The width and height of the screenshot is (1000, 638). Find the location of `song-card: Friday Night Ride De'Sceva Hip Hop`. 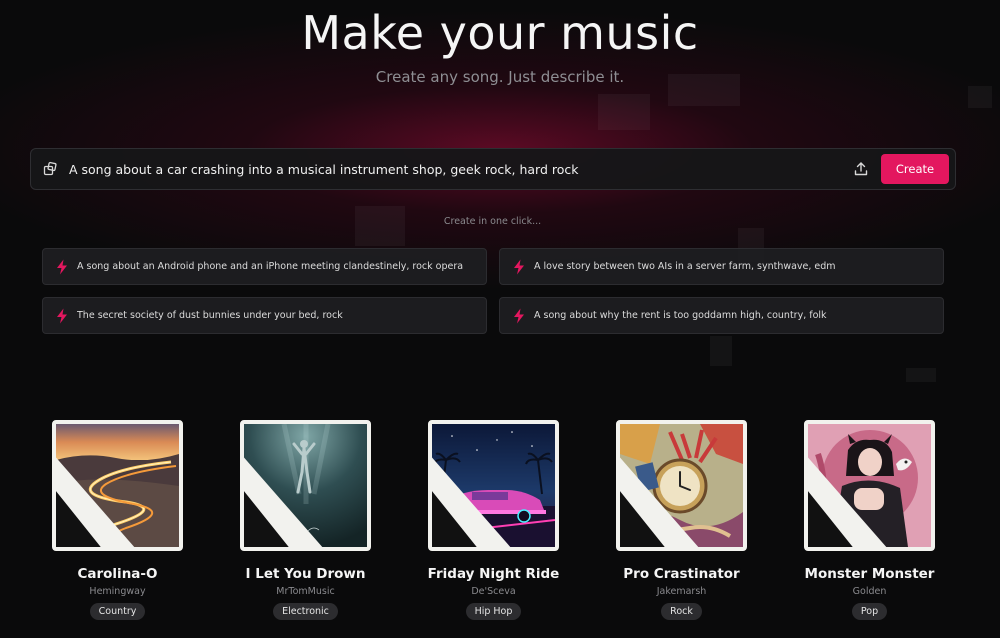

song-card: Friday Night Ride De'Sceva Hip Hop is located at coordinates (493, 520).